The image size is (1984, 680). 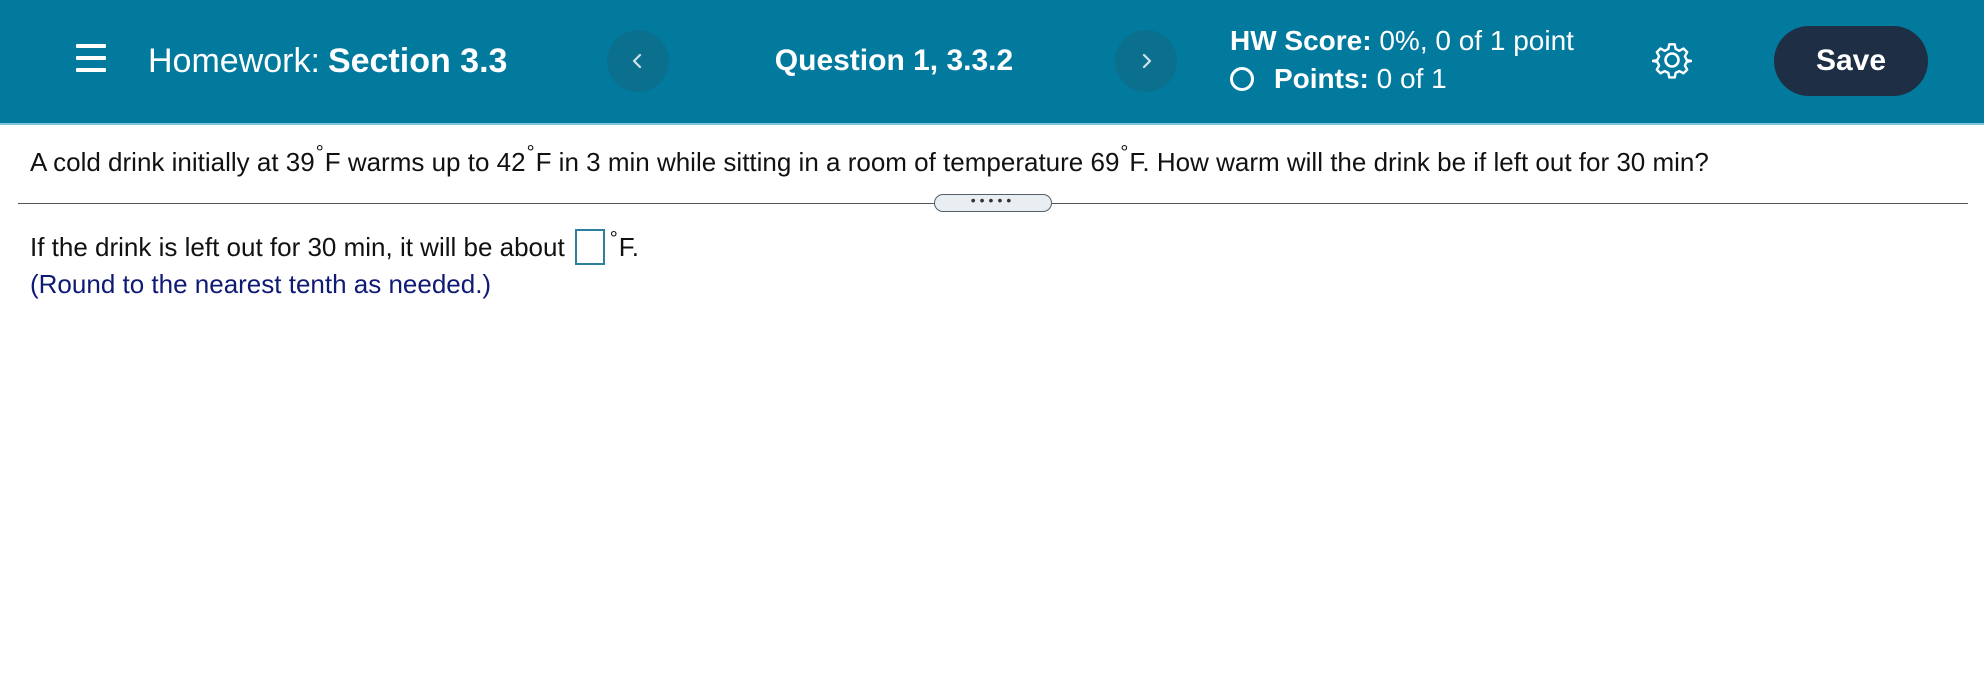 What do you see at coordinates (589, 247) in the screenshot?
I see `answer-input` at bounding box center [589, 247].